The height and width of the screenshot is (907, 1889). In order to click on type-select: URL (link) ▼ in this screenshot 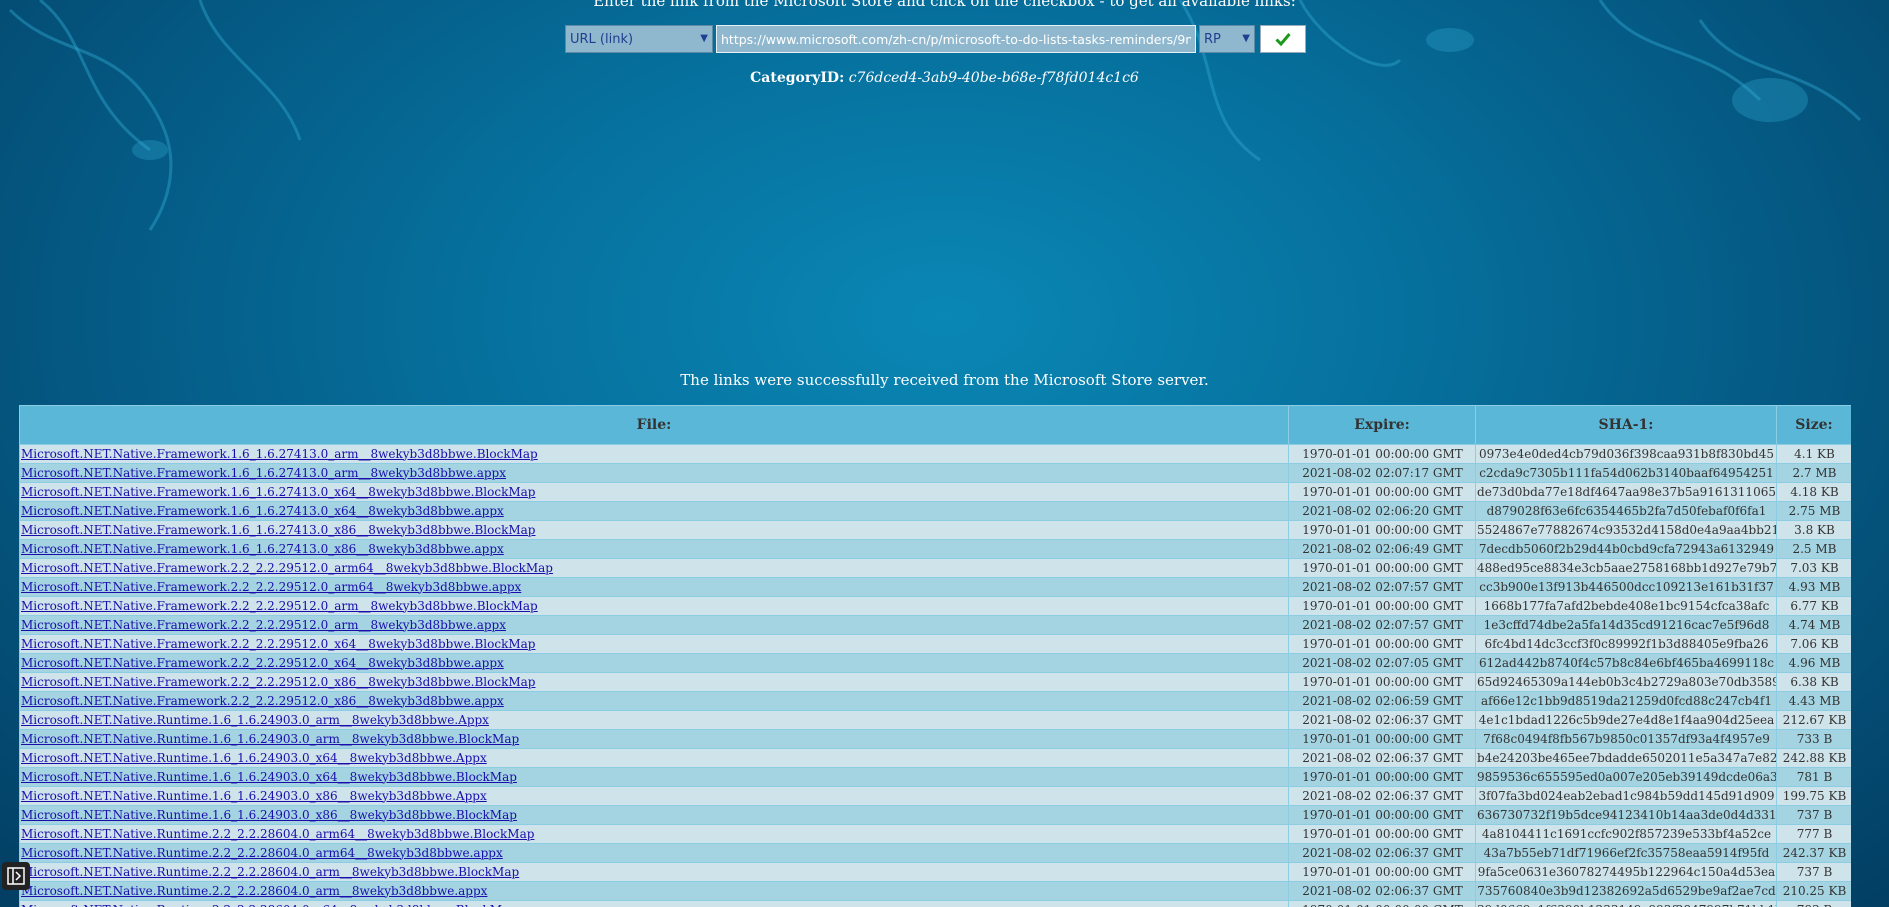, I will do `click(639, 39)`.